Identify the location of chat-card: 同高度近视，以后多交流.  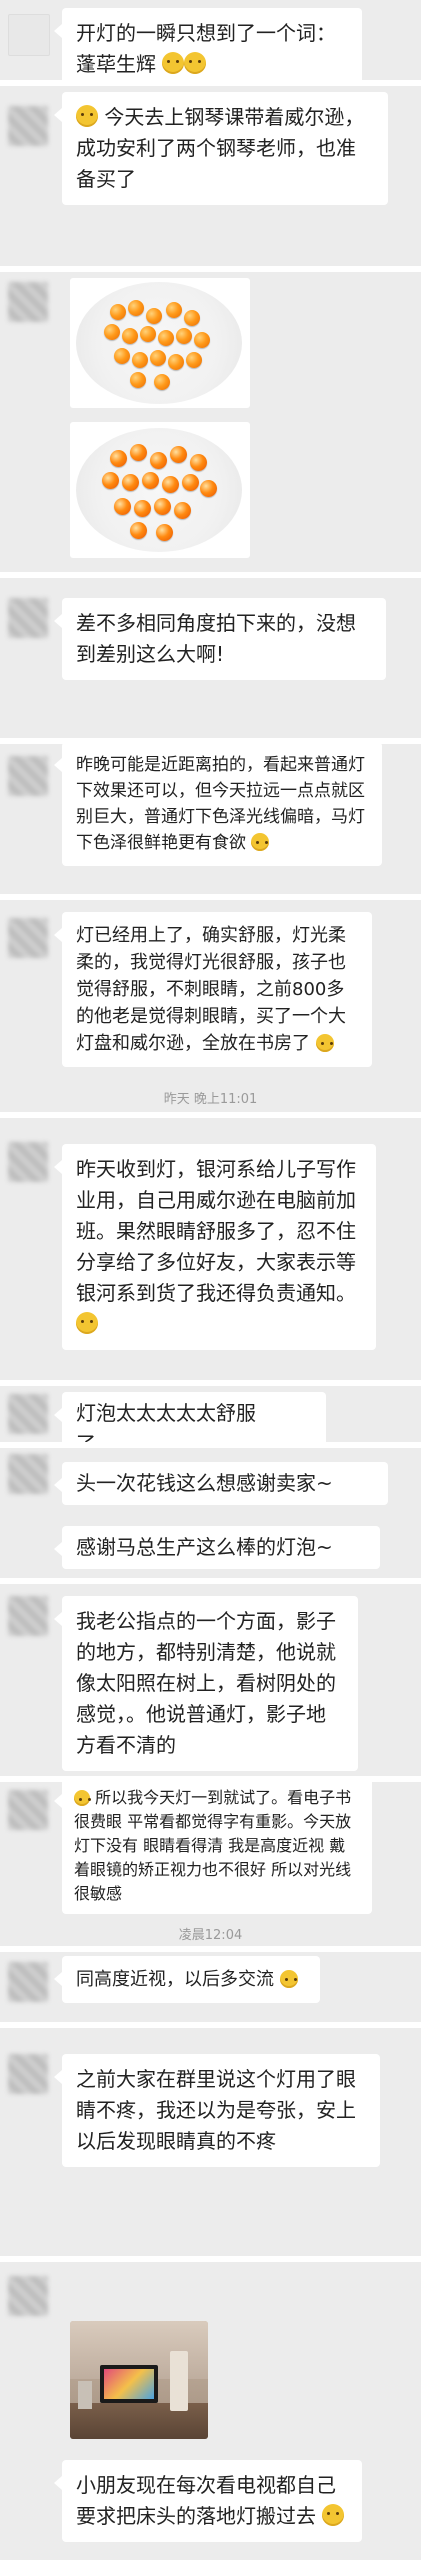
(210, 1987).